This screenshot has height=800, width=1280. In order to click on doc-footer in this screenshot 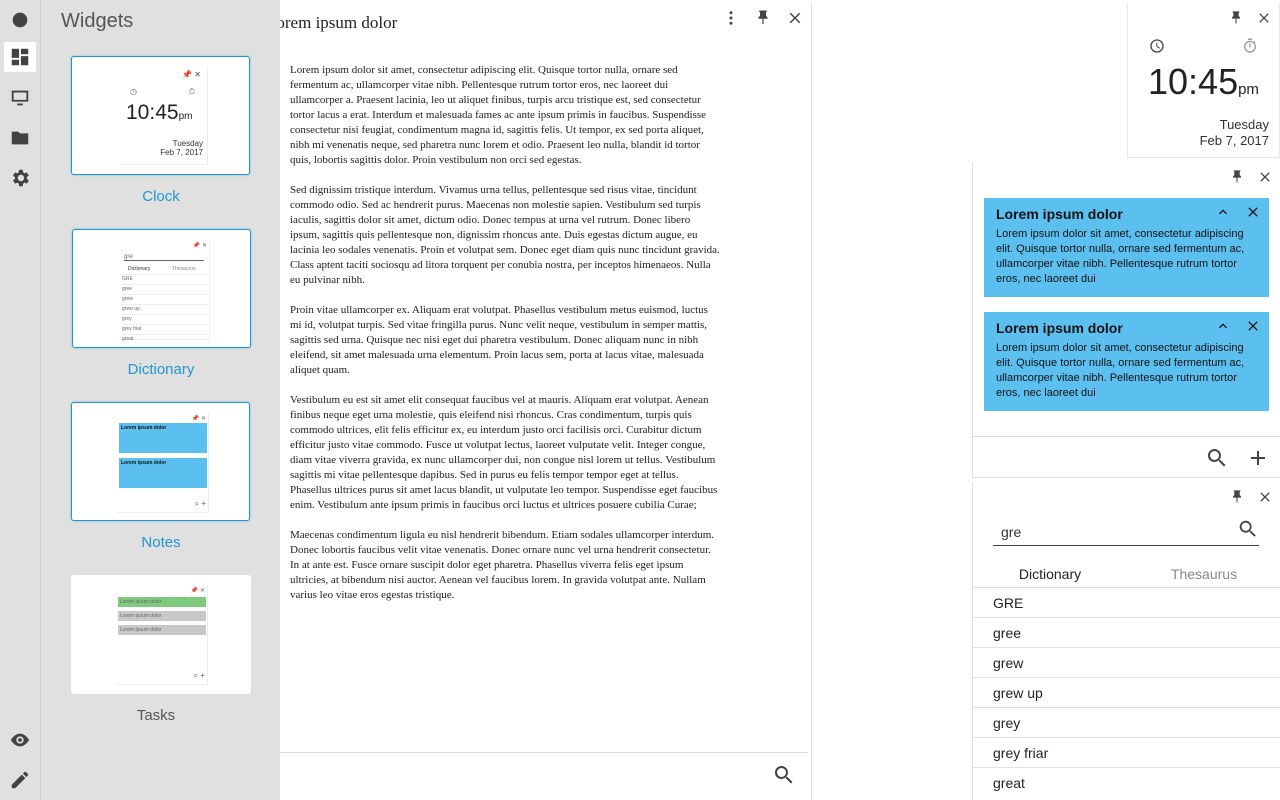, I will do `click(544, 776)`.